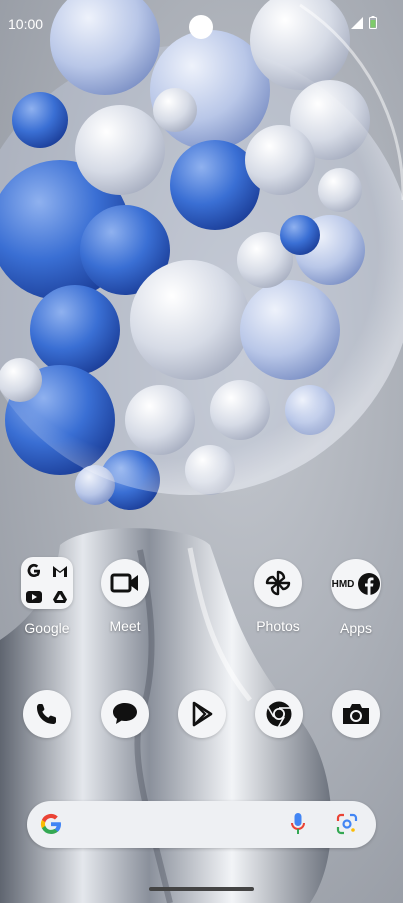 Image resolution: width=403 pixels, height=903 pixels. I want to click on app-apps-folder: HMD Apps, so click(356, 597).